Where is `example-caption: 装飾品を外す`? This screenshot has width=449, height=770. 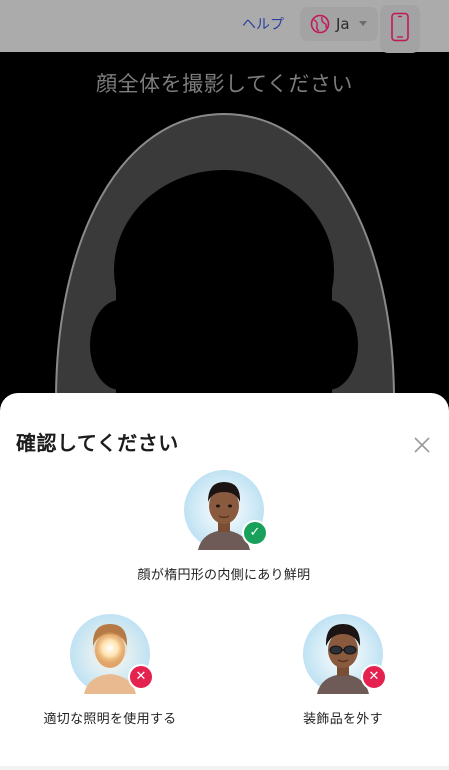 example-caption: 装飾品を外す is located at coordinates (343, 719).